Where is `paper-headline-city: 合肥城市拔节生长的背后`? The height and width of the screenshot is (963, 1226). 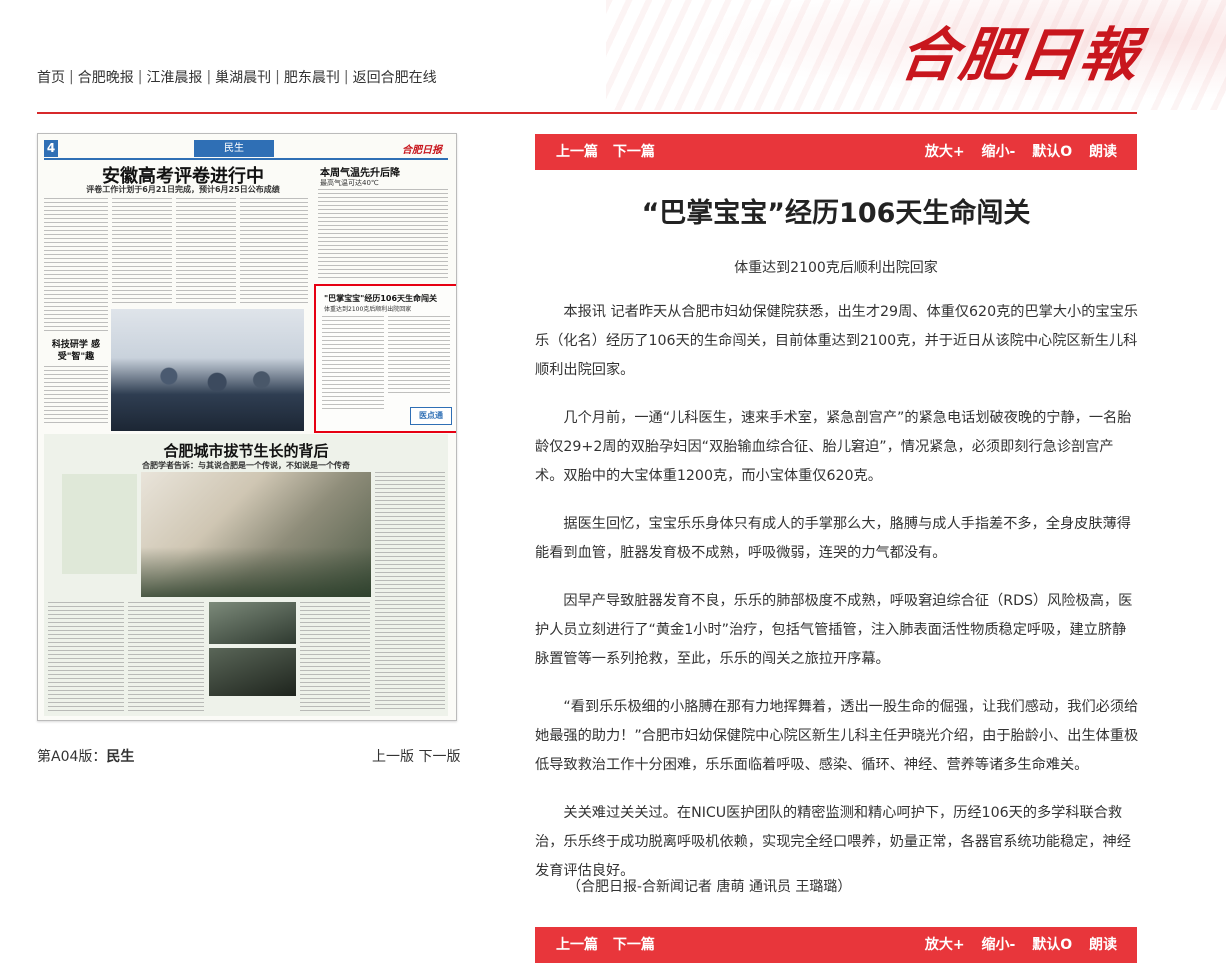 paper-headline-city: 合肥城市拔节生长的背后 is located at coordinates (246, 450).